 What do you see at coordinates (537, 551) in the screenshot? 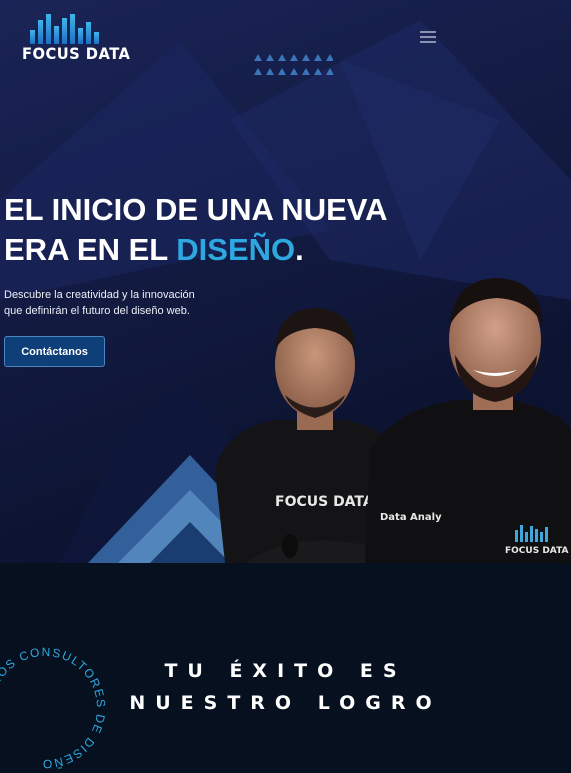
I see `shirt-logo-right: FOCUS DATA` at bounding box center [537, 551].